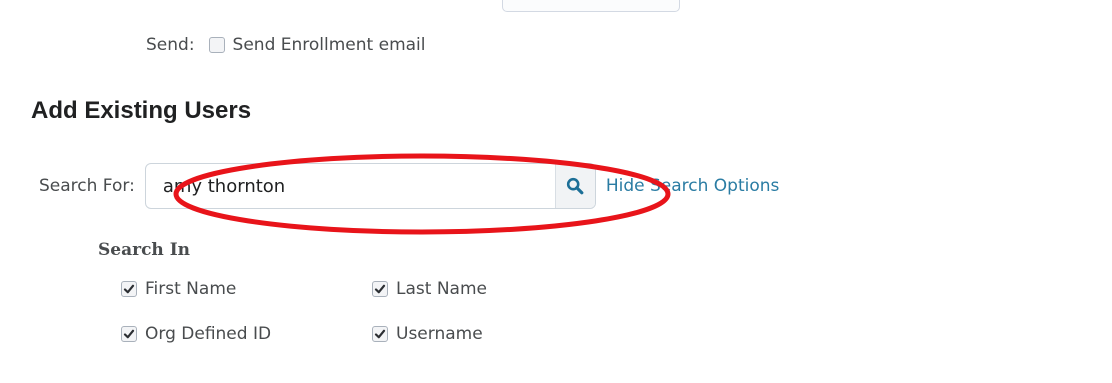 This screenshot has height=383, width=1112. I want to click on add-existing-users-title: Add Existing Users, so click(141, 110).